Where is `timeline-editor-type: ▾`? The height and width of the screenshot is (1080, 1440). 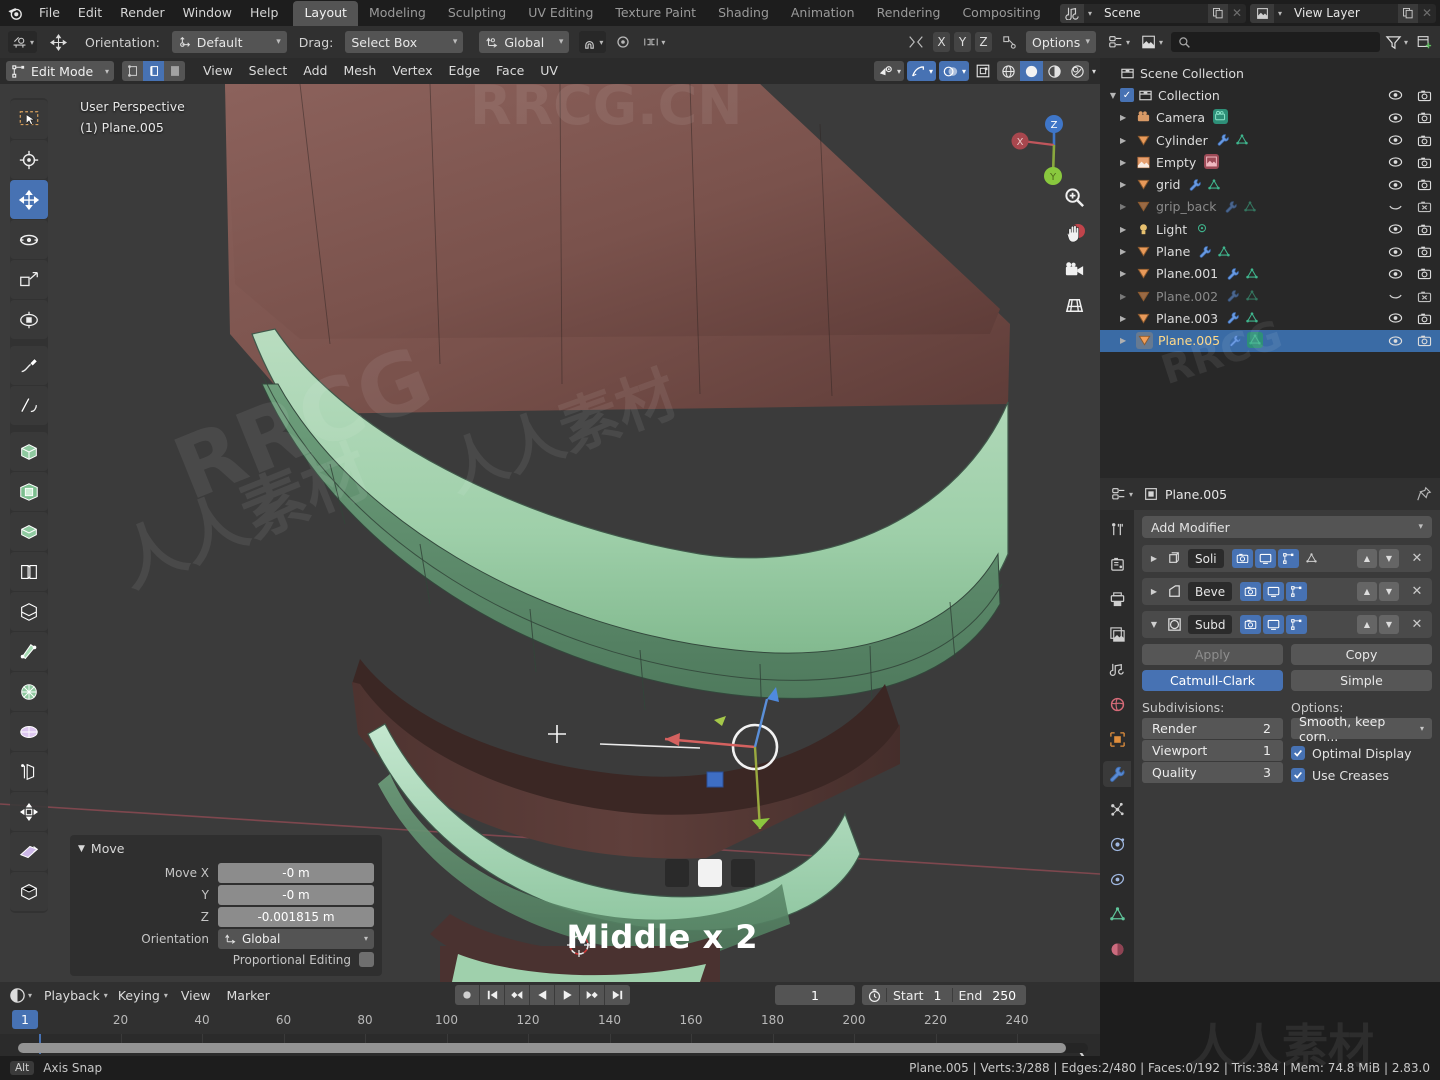
timeline-editor-type: ▾ is located at coordinates (20, 995).